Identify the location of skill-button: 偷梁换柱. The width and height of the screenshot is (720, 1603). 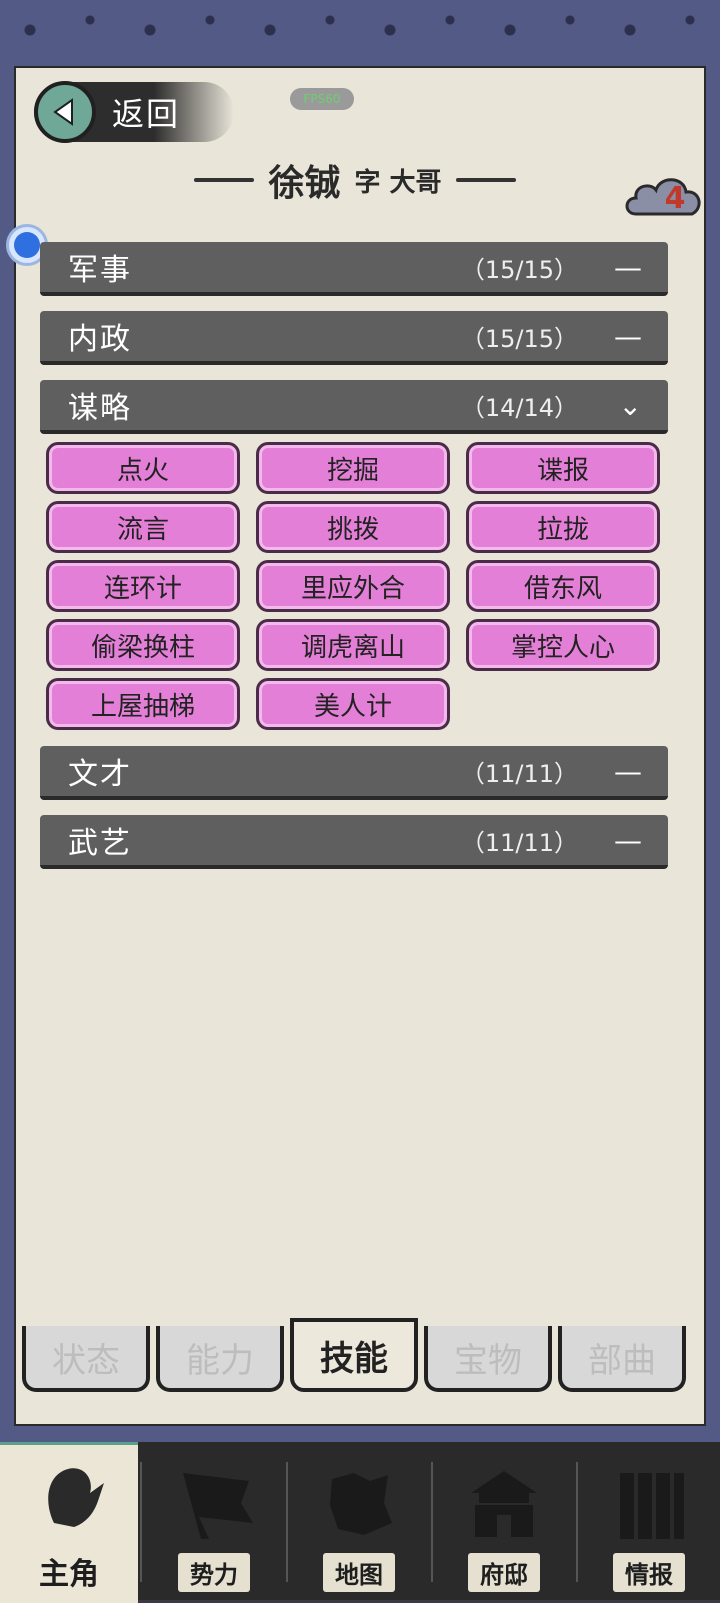
(143, 645).